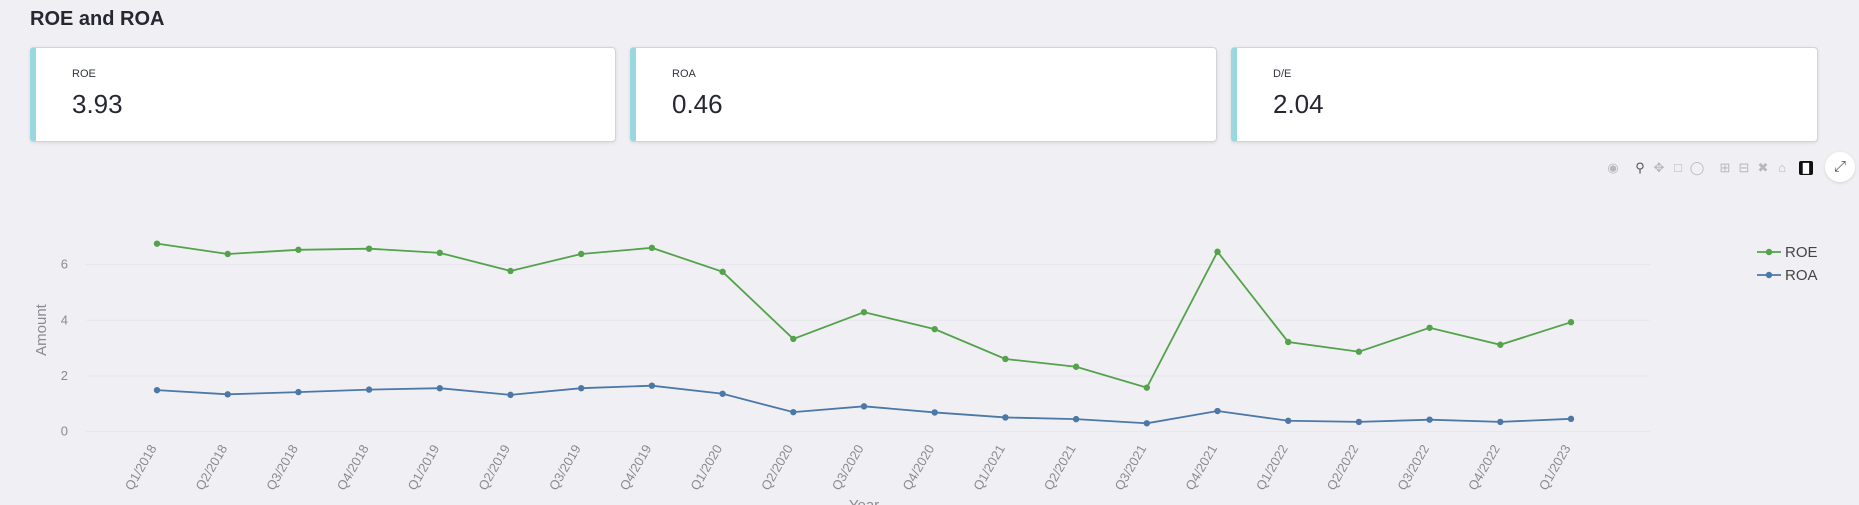  I want to click on x-tick-label: Q3/2021, so click(1130, 467).